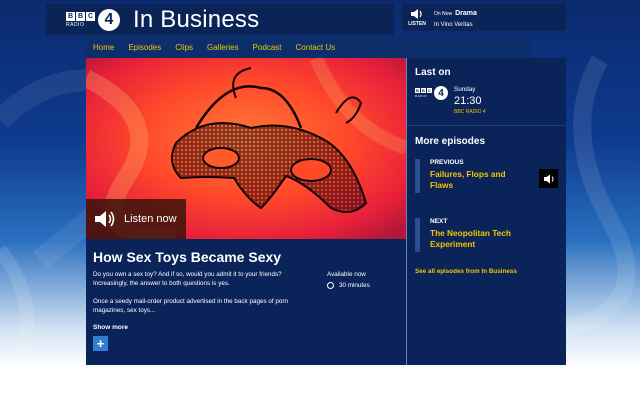 This screenshot has width=640, height=400. What do you see at coordinates (466, 13) in the screenshot?
I see `on-now-genre: Drama` at bounding box center [466, 13].